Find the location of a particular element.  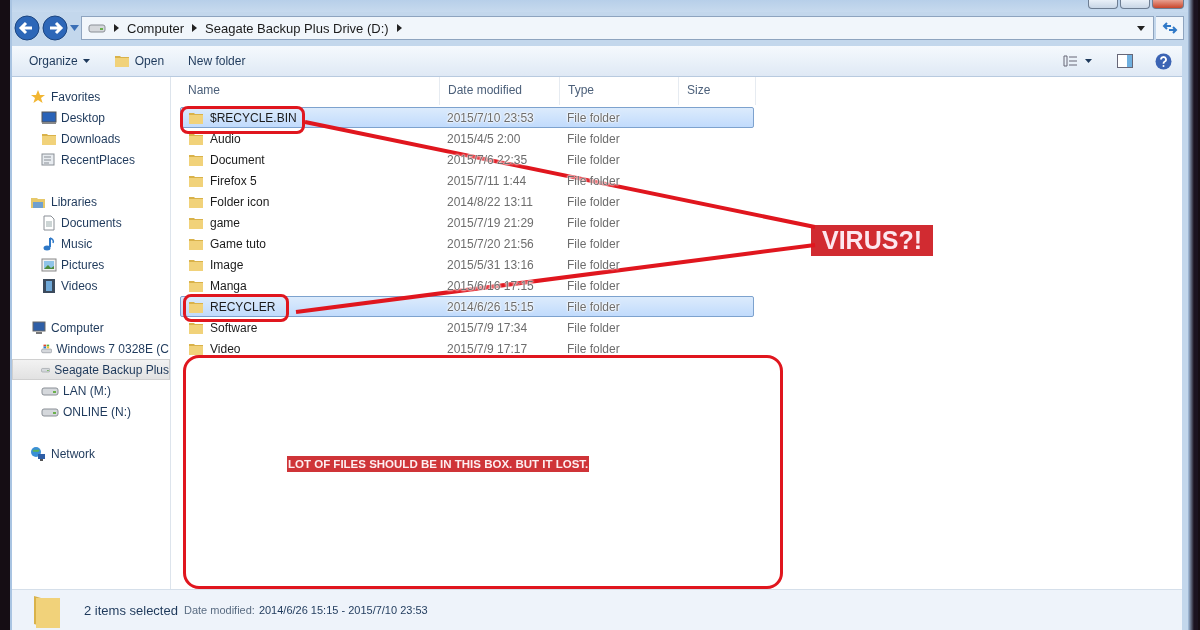

sidebar-item: Downloads is located at coordinates (91, 138).